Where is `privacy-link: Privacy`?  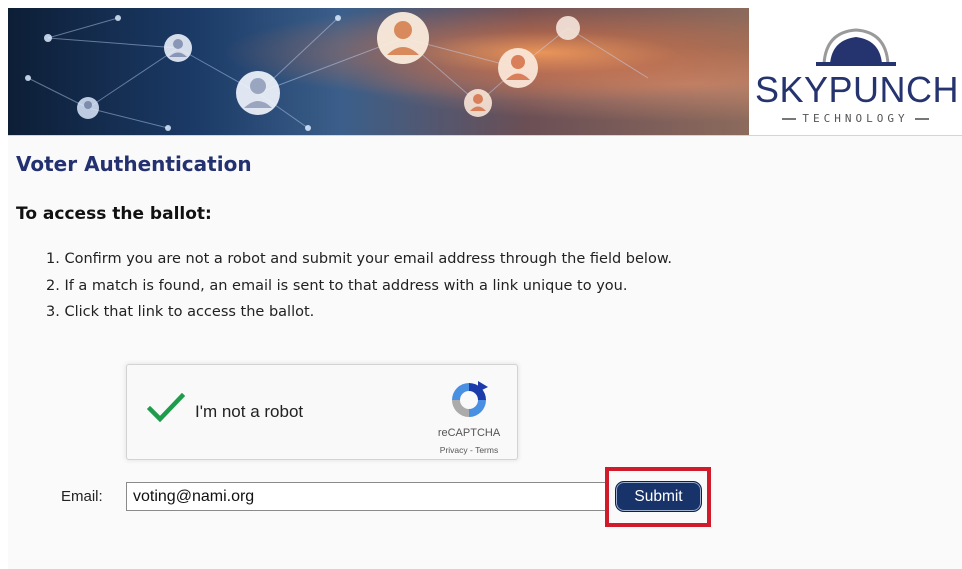 privacy-link: Privacy is located at coordinates (454, 450).